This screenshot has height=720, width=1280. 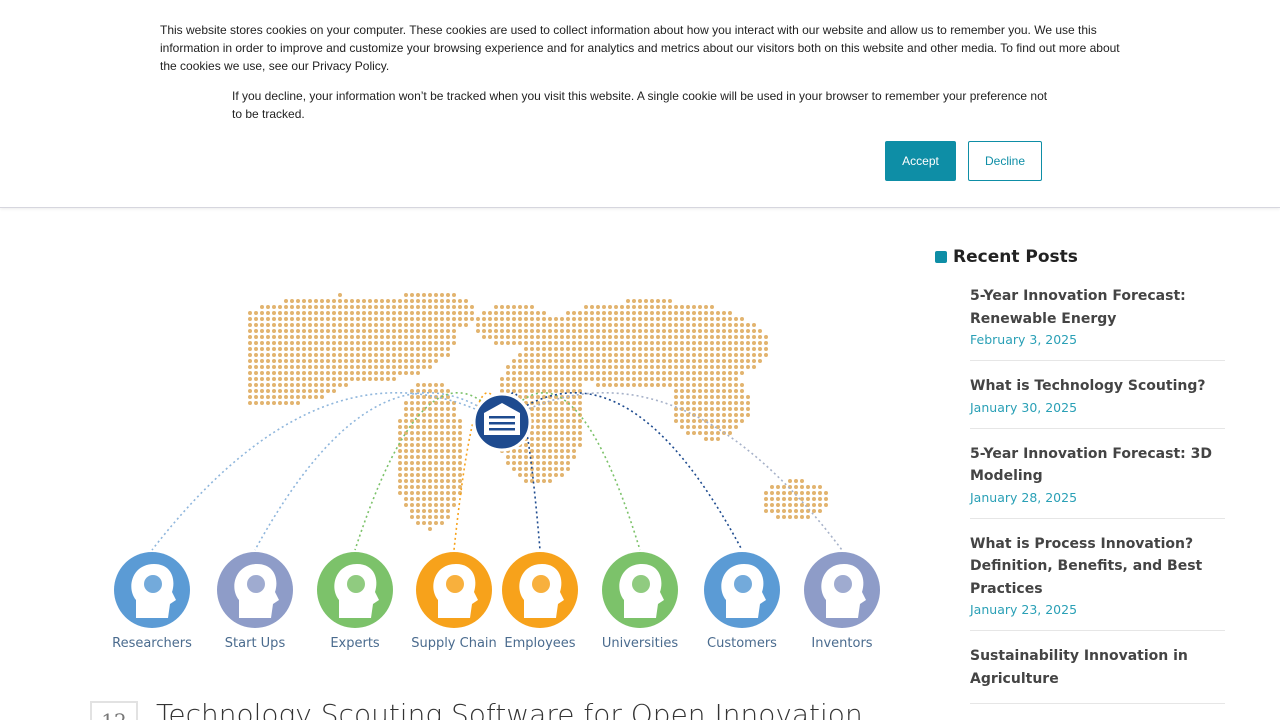 What do you see at coordinates (1024, 609) in the screenshot?
I see `recent-post-date: January 23, 2025` at bounding box center [1024, 609].